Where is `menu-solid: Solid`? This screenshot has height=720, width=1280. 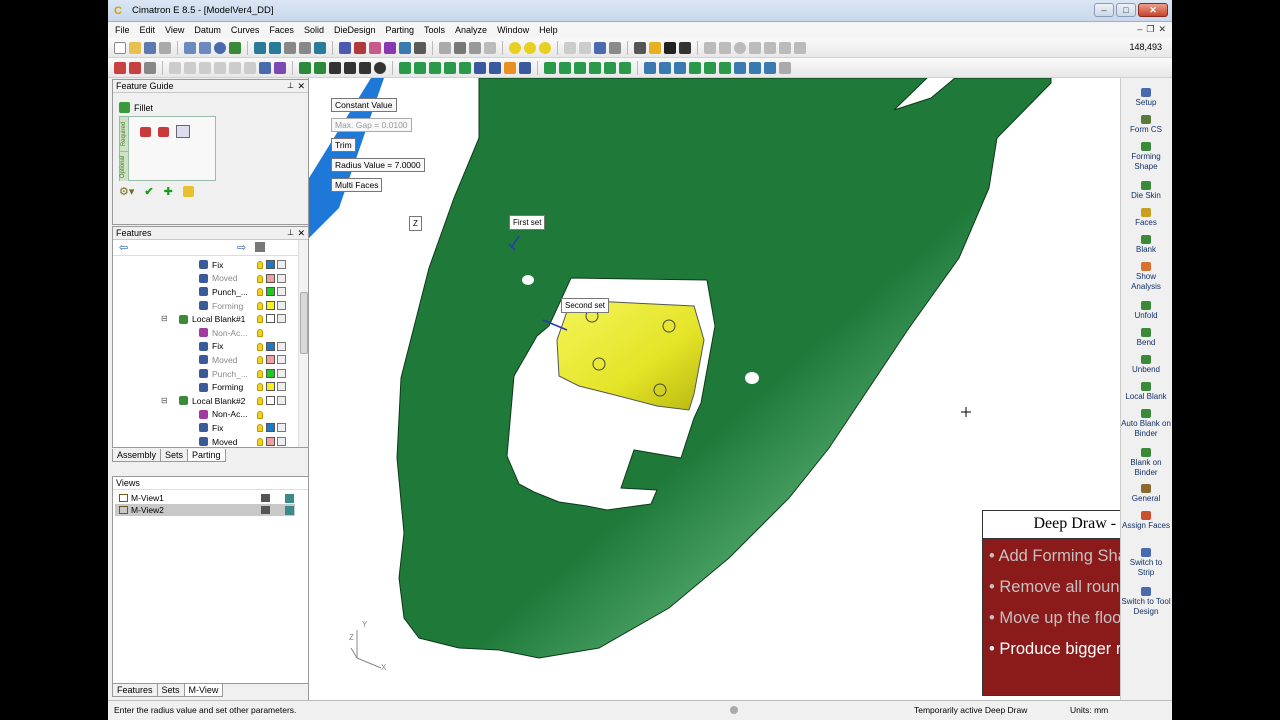
menu-solid: Solid is located at coordinates (314, 30).